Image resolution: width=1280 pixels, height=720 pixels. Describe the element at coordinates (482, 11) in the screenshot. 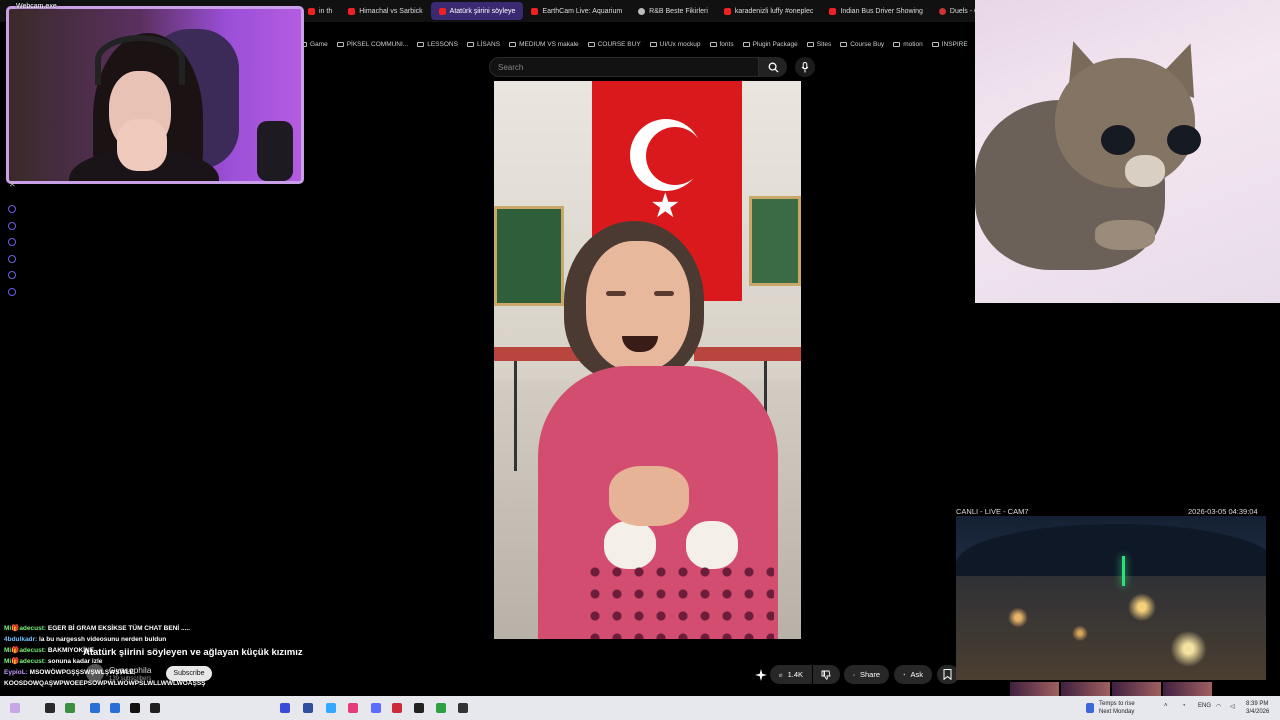

I see `tab-label: Atatürk şiirini söyleye` at that location.